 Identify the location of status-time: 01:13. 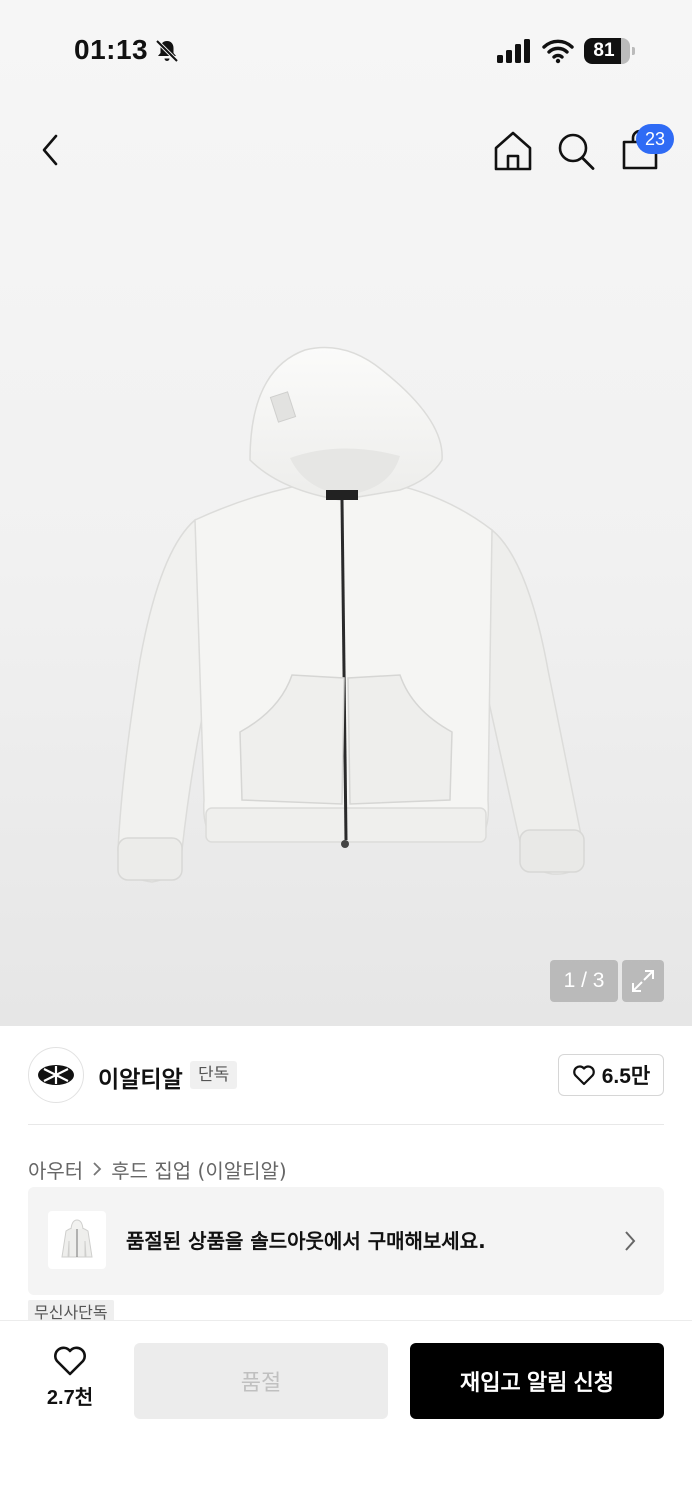
(111, 49).